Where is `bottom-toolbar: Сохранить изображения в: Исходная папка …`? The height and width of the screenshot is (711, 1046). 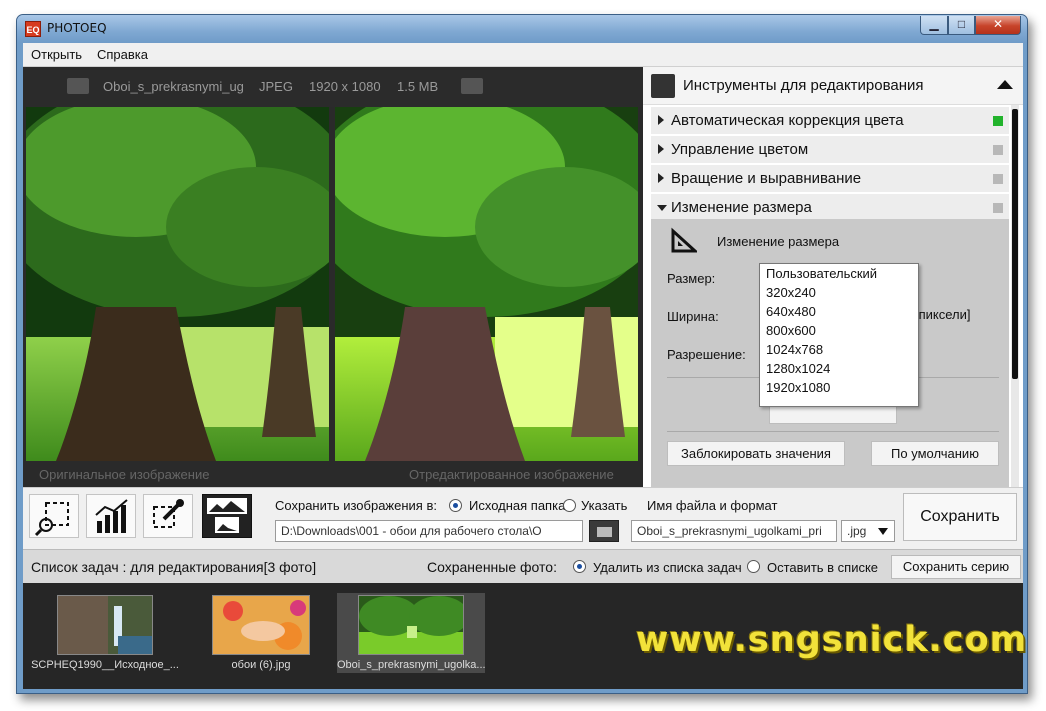
bottom-toolbar: Сохранить изображения в: Исходная папка … is located at coordinates (523, 518).